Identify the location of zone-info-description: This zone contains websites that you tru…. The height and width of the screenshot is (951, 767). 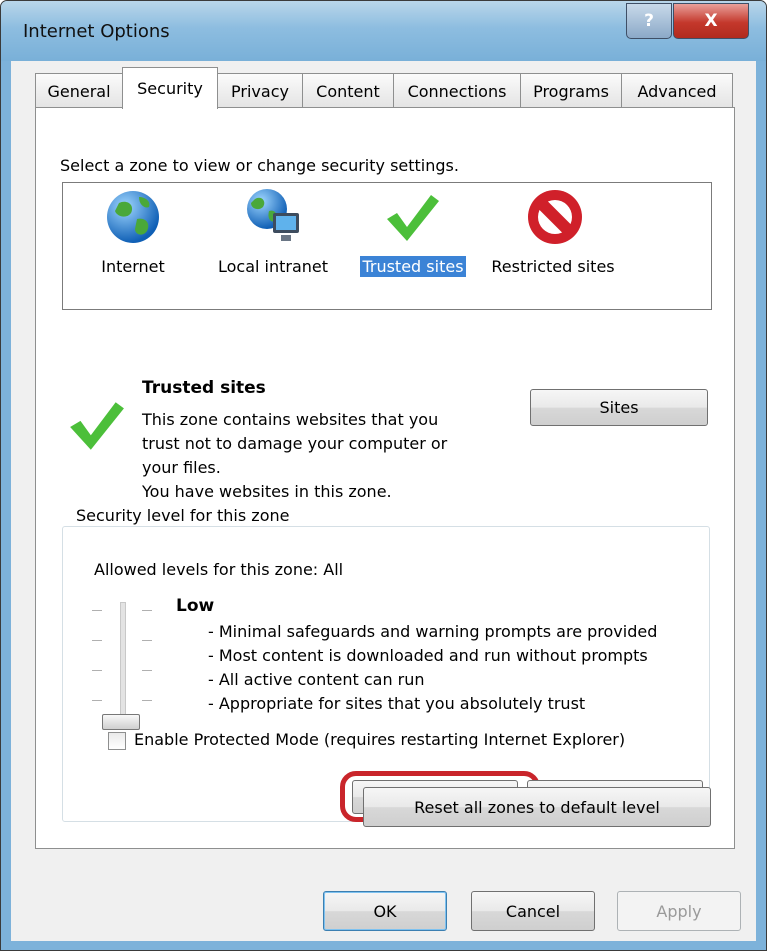
(294, 456).